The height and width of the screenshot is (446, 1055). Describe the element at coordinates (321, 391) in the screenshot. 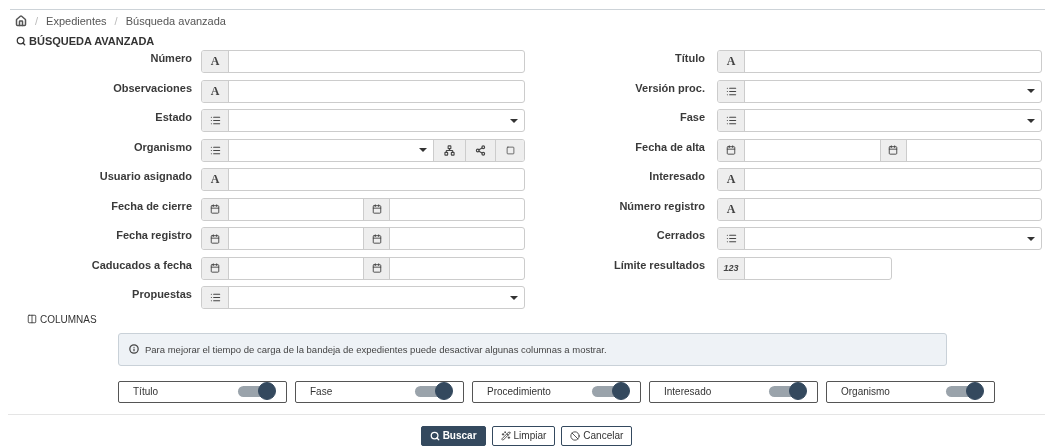

I see `toggle-label: Fase` at that location.